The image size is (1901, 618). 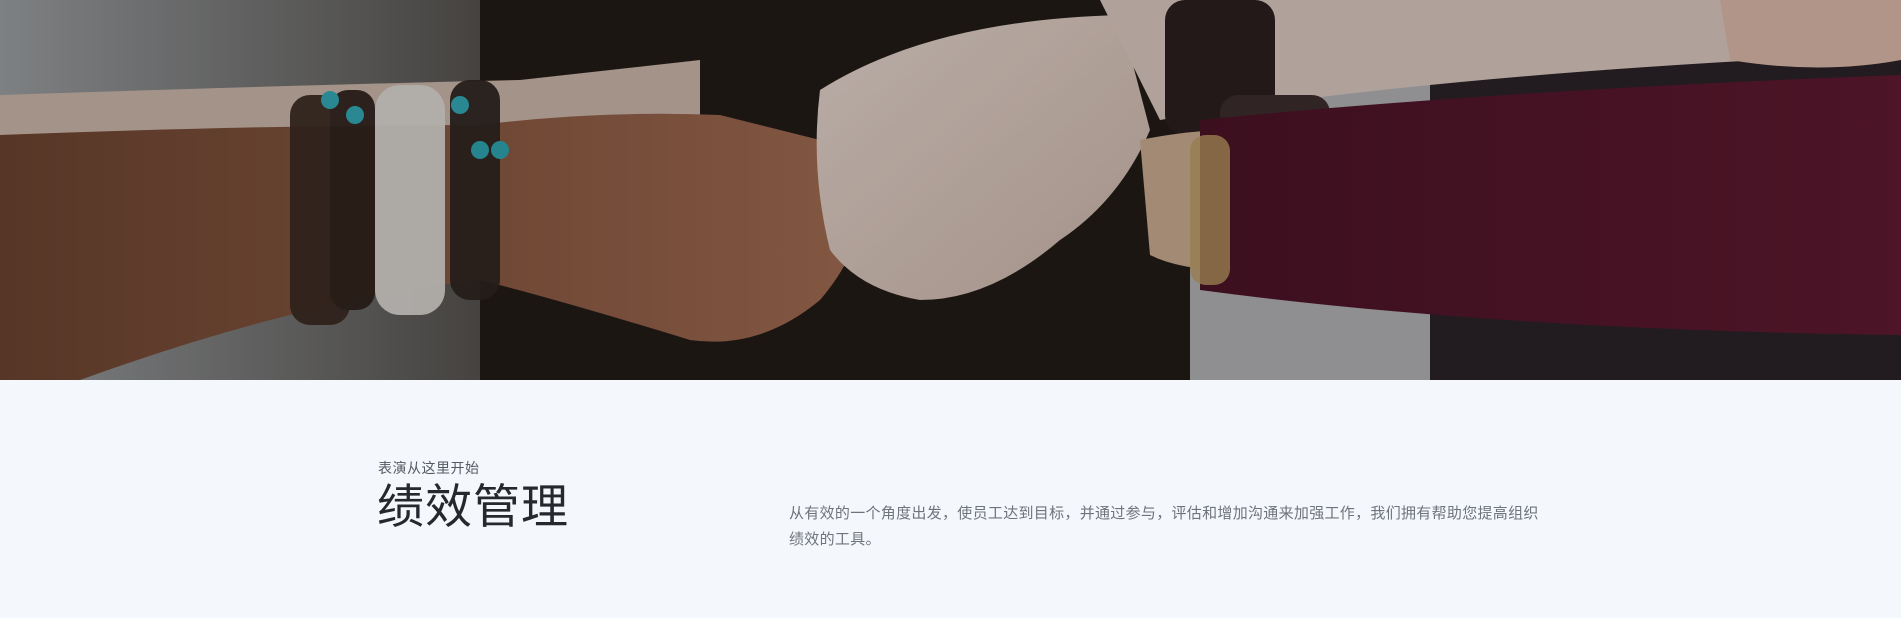 What do you see at coordinates (429, 469) in the screenshot?
I see `section-kicker: 表演从这里开始` at bounding box center [429, 469].